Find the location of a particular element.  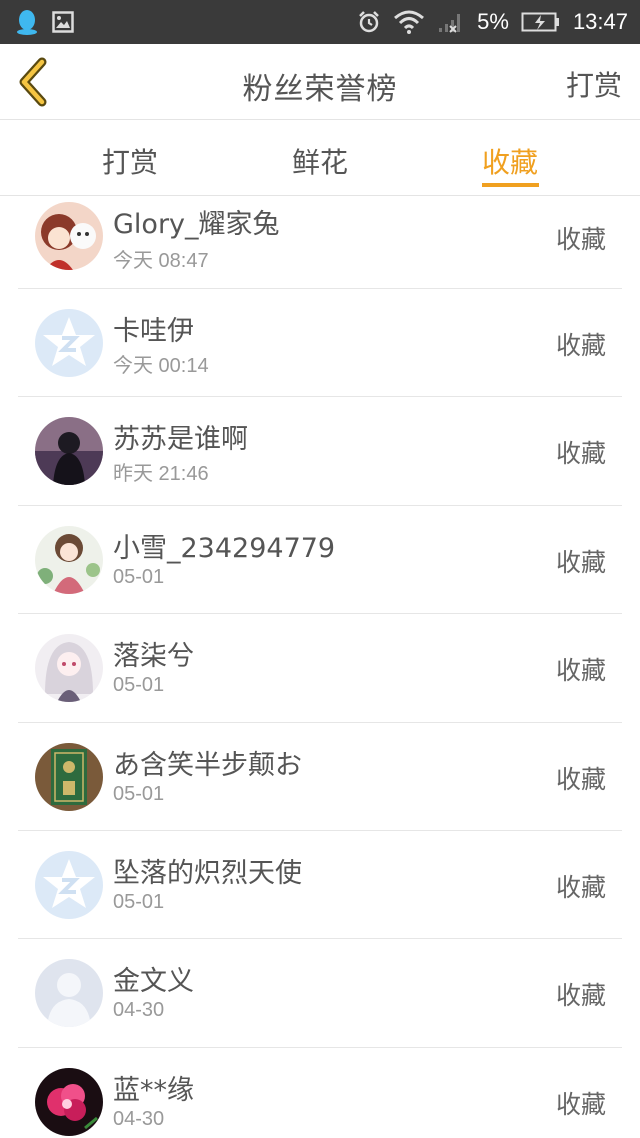

fan-name: 蓝**缘 is located at coordinates (153, 1090).